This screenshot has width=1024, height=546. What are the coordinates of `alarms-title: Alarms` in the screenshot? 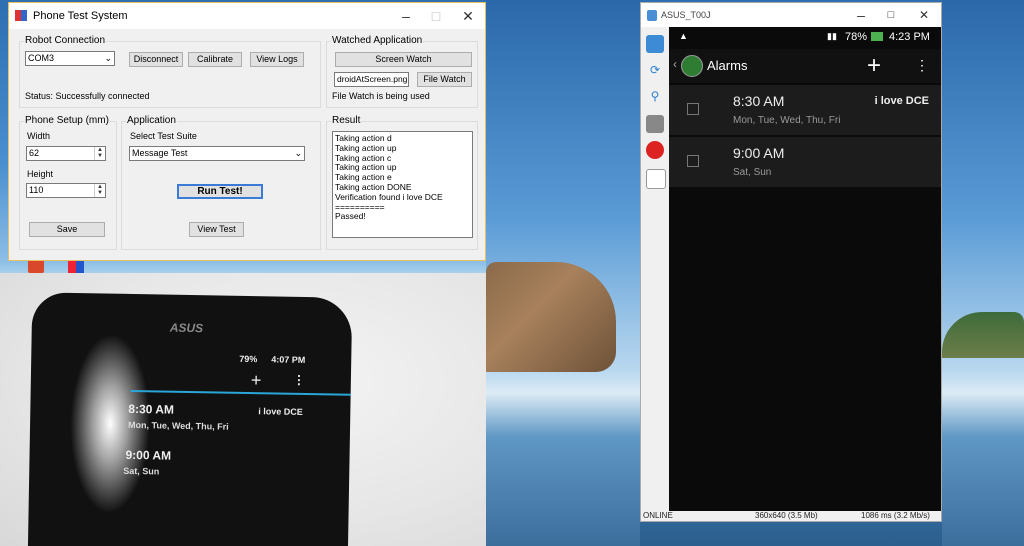 It's located at (727, 65).